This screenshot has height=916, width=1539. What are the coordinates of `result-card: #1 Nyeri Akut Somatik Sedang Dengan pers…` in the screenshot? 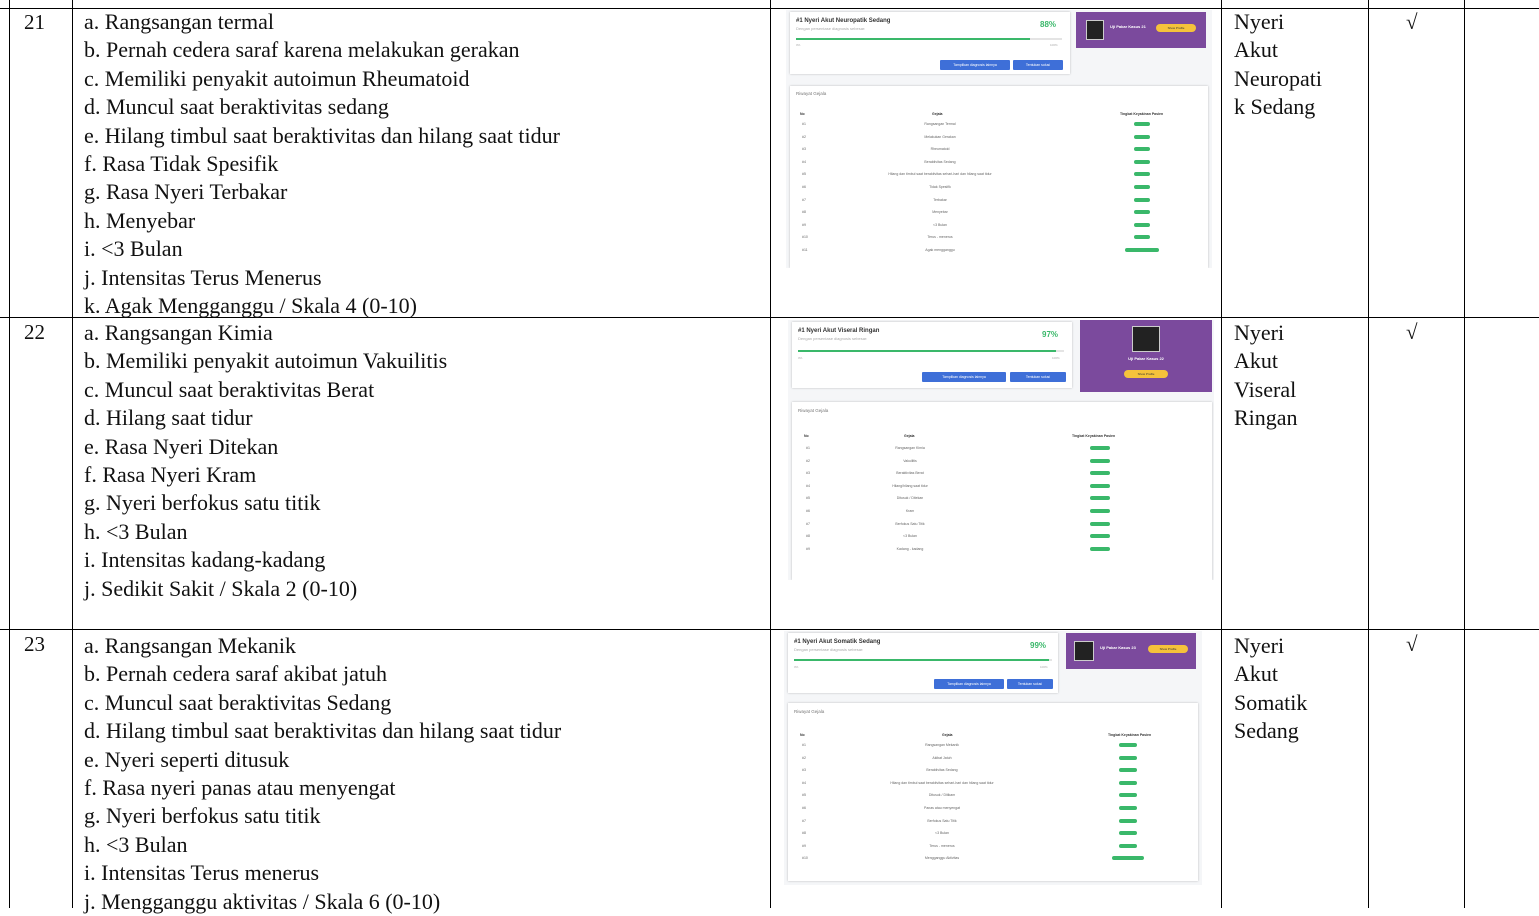 It's located at (923, 663).